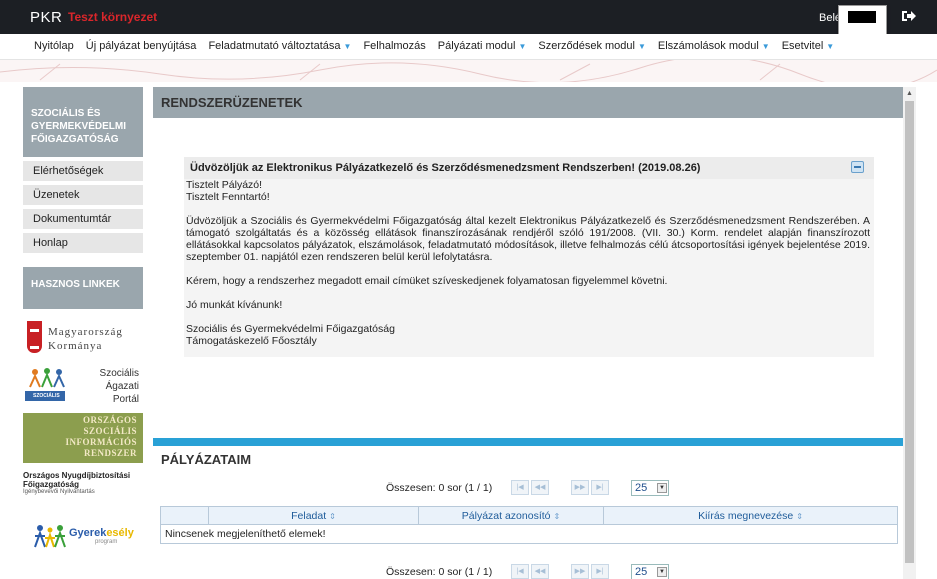 This screenshot has width=937, height=579. Describe the element at coordinates (234, 305) in the screenshot. I see `message-paragraph-3: Jó munkát kívánunk!` at that location.